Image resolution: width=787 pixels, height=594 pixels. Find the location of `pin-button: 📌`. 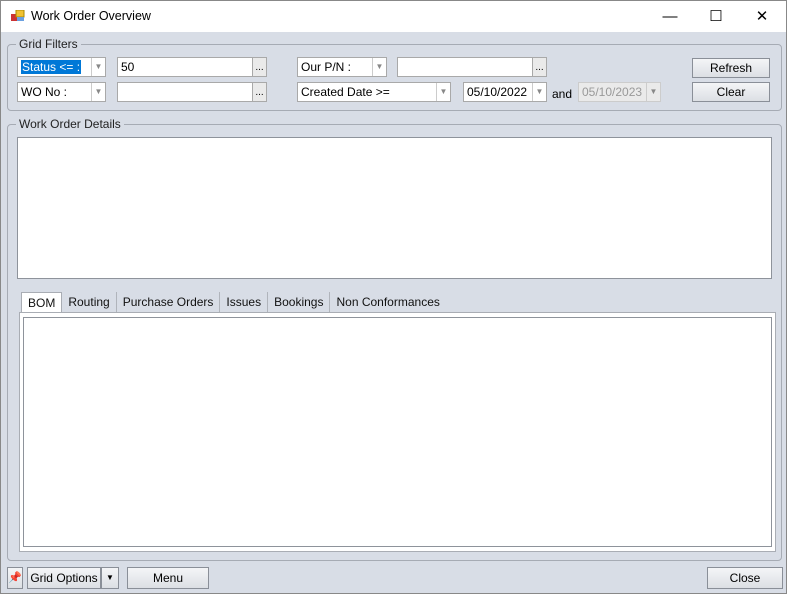

pin-button: 📌 is located at coordinates (15, 578).